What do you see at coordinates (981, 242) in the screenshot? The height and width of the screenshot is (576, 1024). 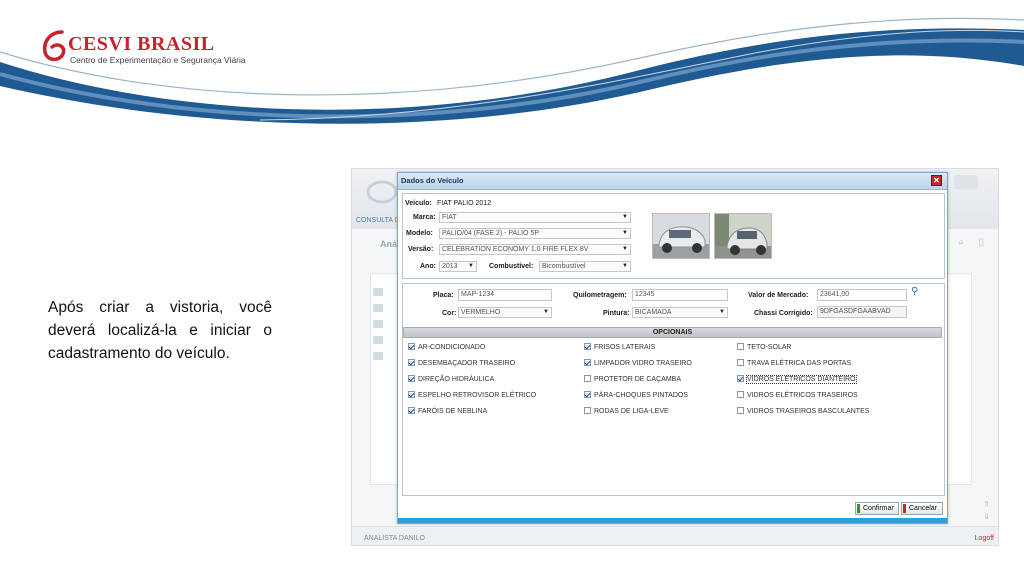 I see `app-document-icon: ▯` at bounding box center [981, 242].